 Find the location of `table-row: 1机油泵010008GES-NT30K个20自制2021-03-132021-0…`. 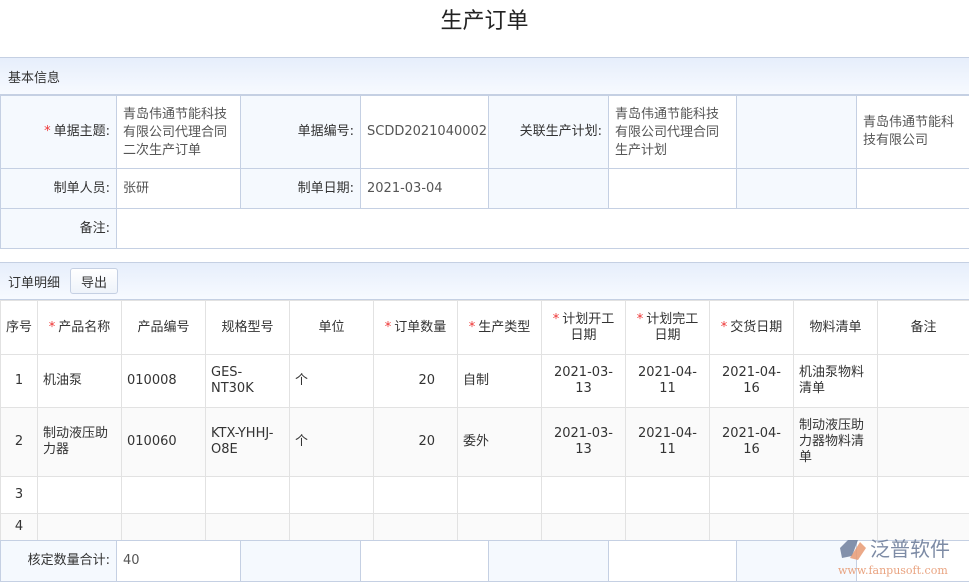

table-row: 1机油泵010008GES-NT30K个20自制2021-03-132021-0… is located at coordinates (485, 381).